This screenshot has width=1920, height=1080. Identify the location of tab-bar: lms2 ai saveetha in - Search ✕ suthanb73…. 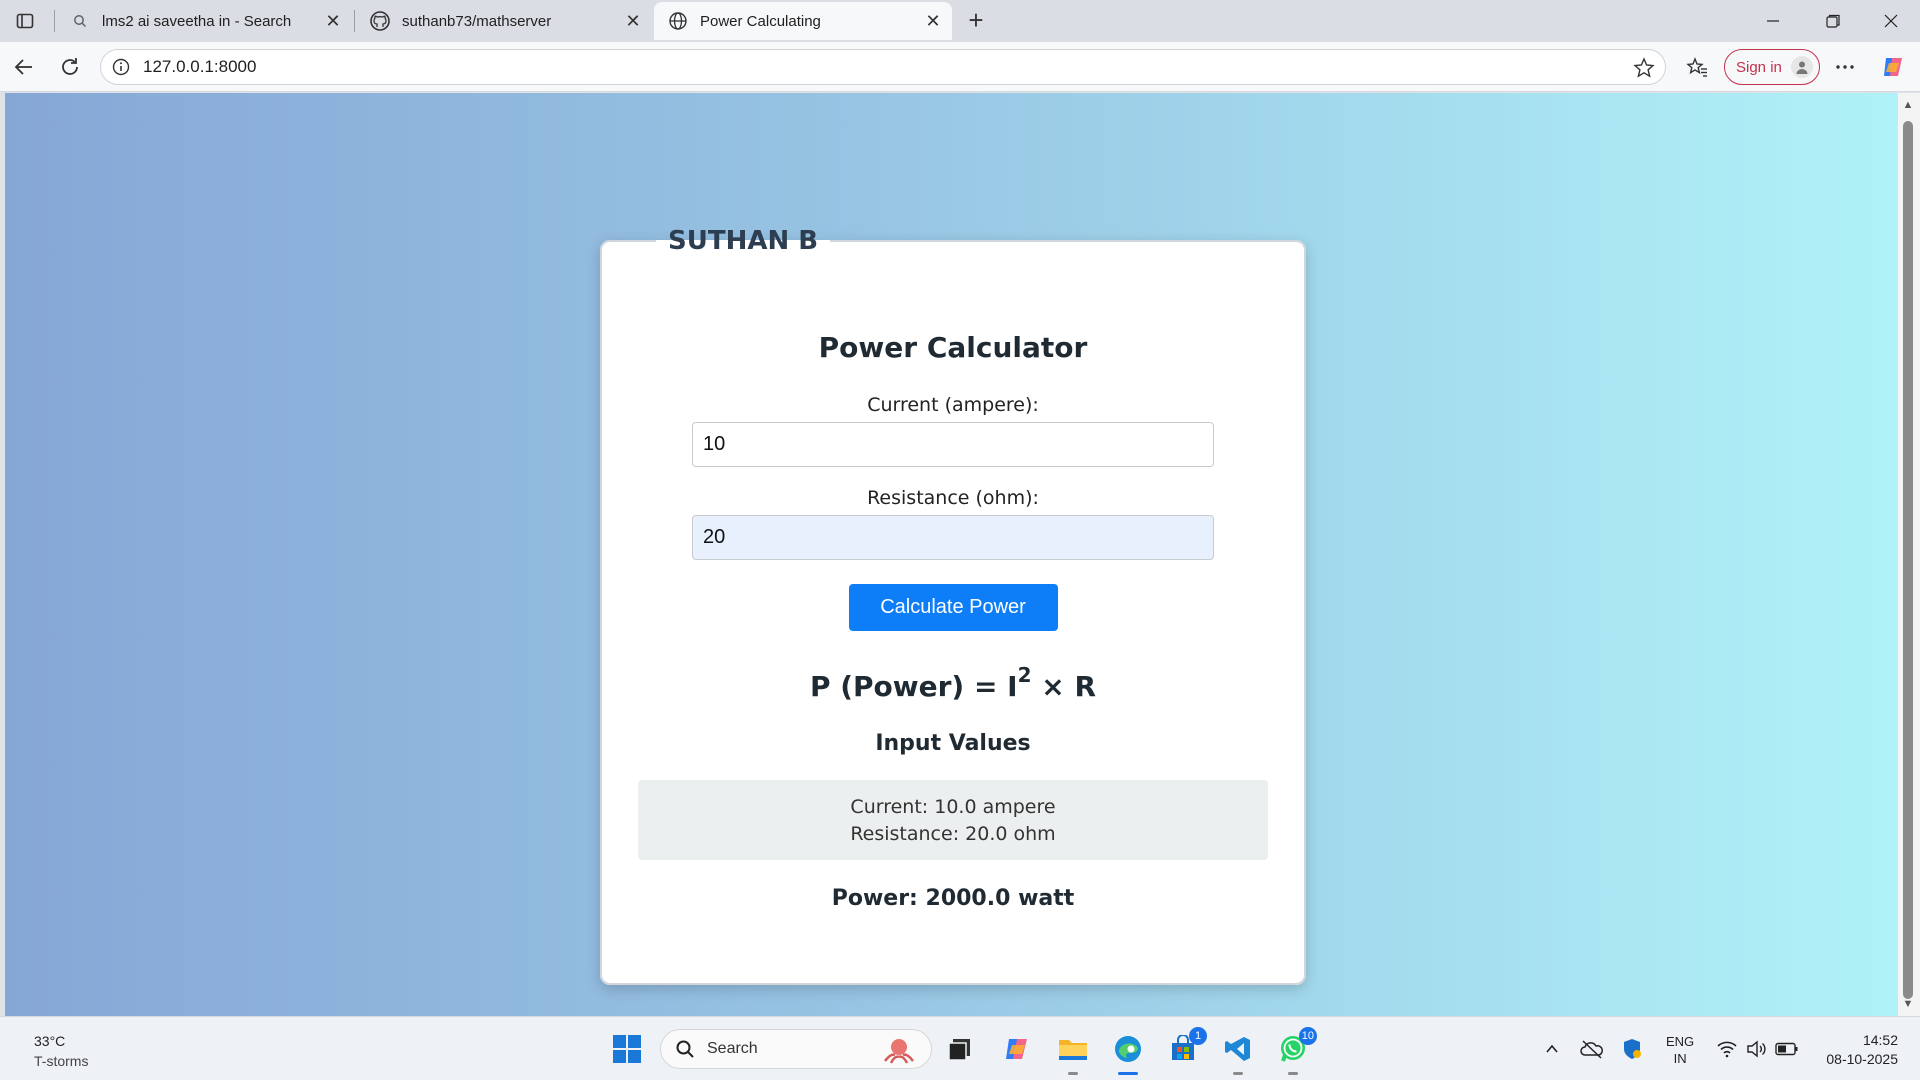
(960, 21).